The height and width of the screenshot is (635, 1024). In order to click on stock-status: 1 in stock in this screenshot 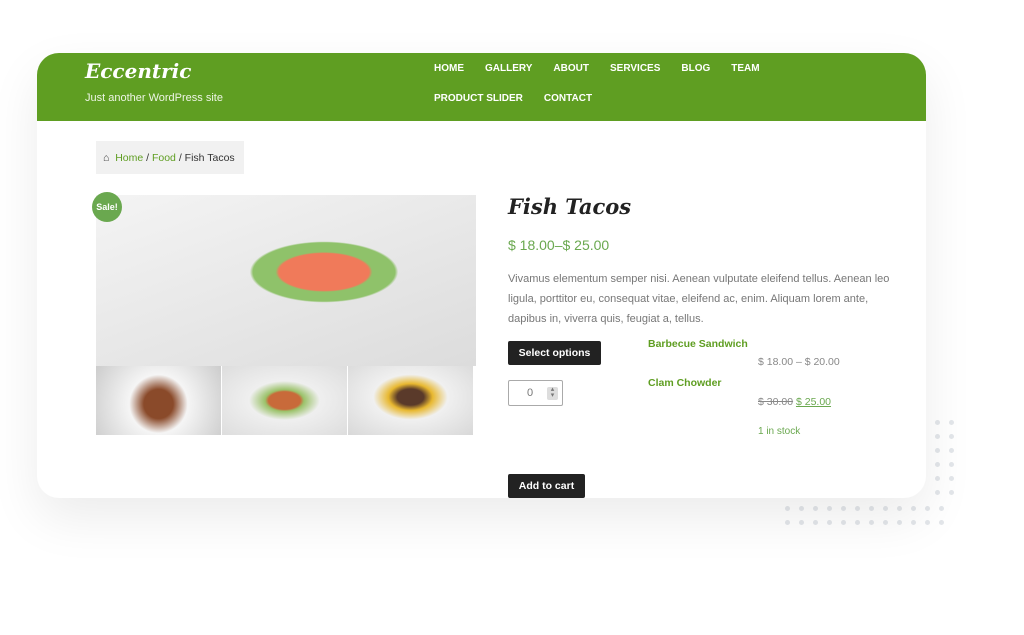, I will do `click(779, 431)`.